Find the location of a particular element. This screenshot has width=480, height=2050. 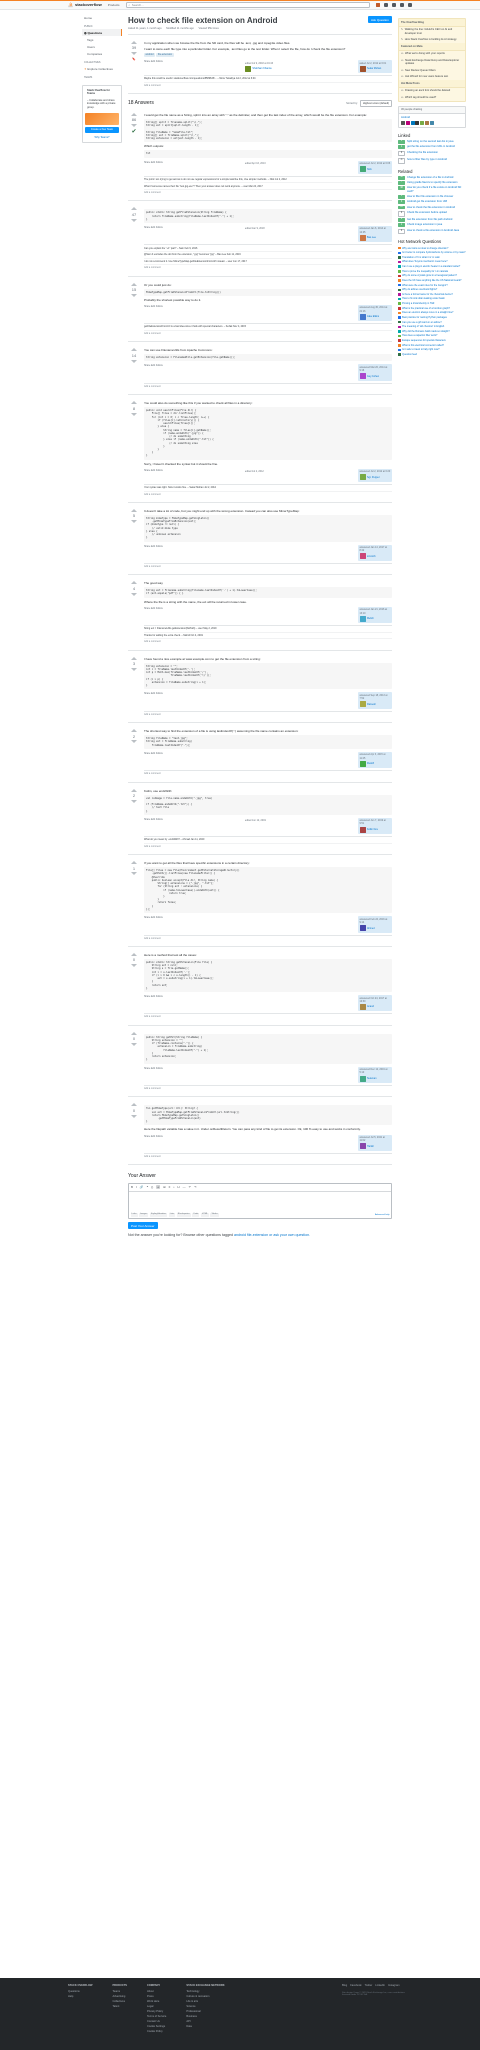

site-logo: stackoverflow is located at coordinates (85, 5).